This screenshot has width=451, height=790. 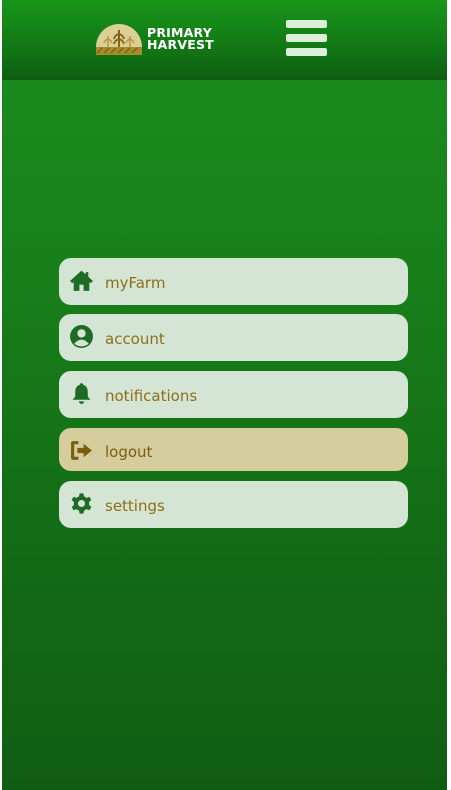 I want to click on home-icon, so click(x=81, y=280).